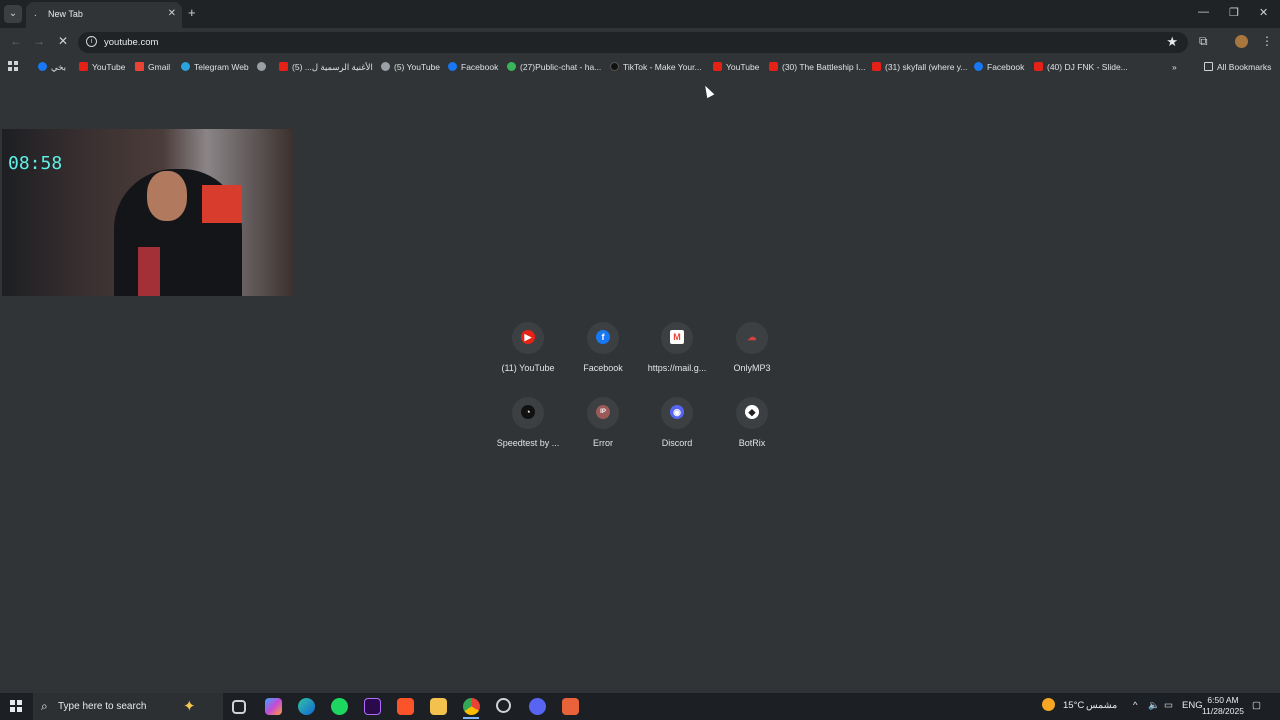  I want to click on shortcut-label: Error, so click(603, 443).